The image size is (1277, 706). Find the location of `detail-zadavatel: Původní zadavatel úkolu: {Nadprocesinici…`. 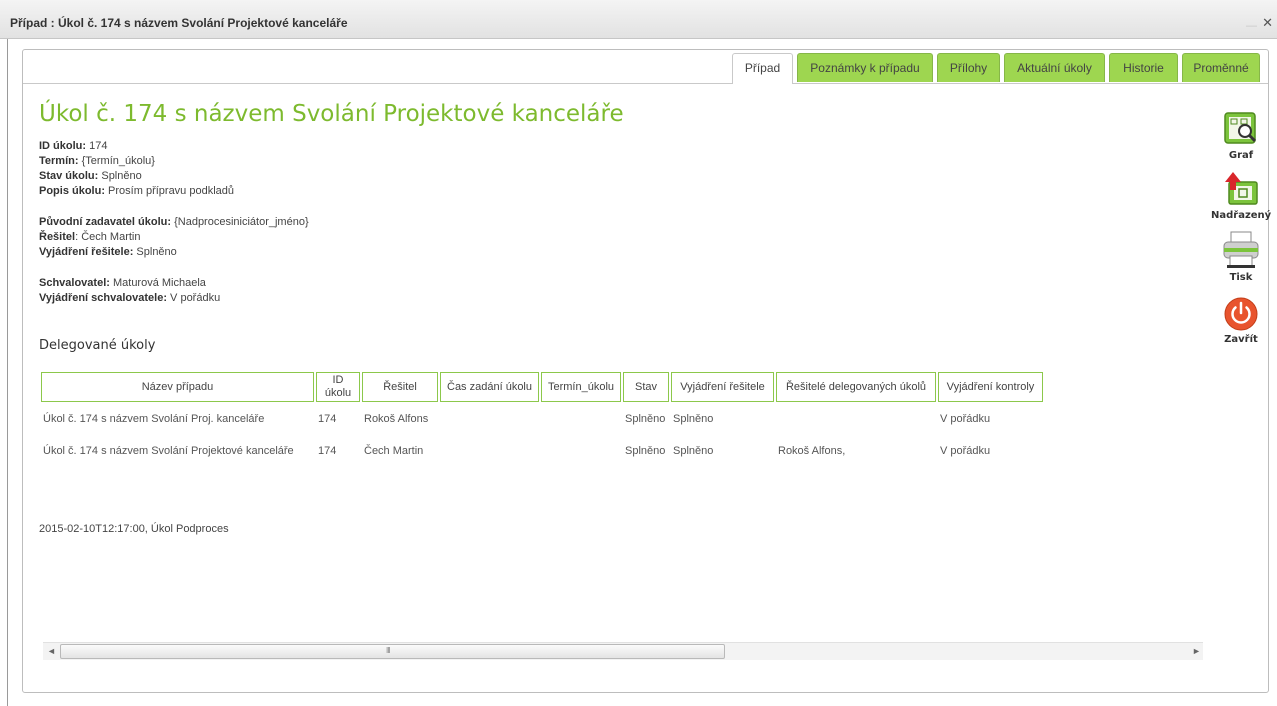

detail-zadavatel: Původní zadavatel úkolu: {Nadprocesinici… is located at coordinates (174, 222).